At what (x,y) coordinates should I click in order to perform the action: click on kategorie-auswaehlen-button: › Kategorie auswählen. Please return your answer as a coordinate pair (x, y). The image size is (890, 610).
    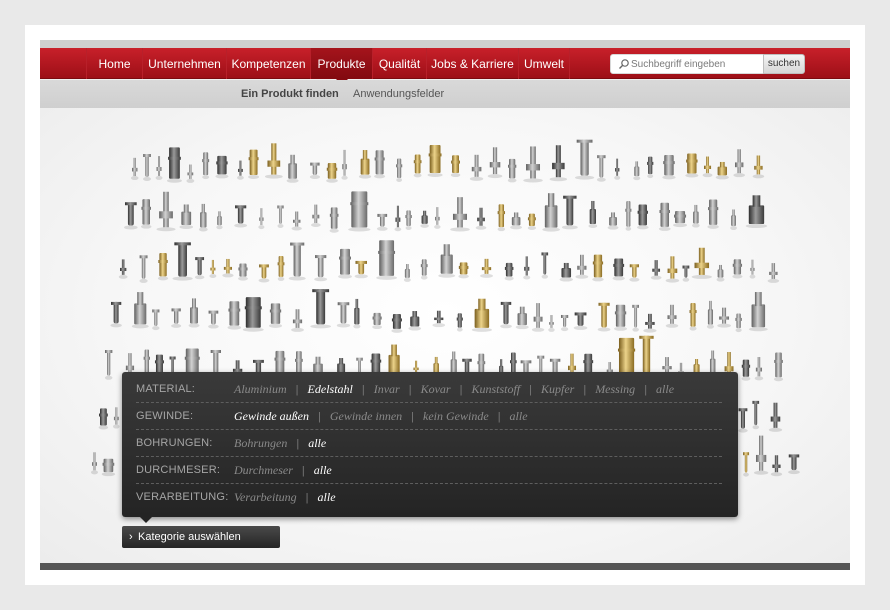
    Looking at the image, I should click on (201, 537).